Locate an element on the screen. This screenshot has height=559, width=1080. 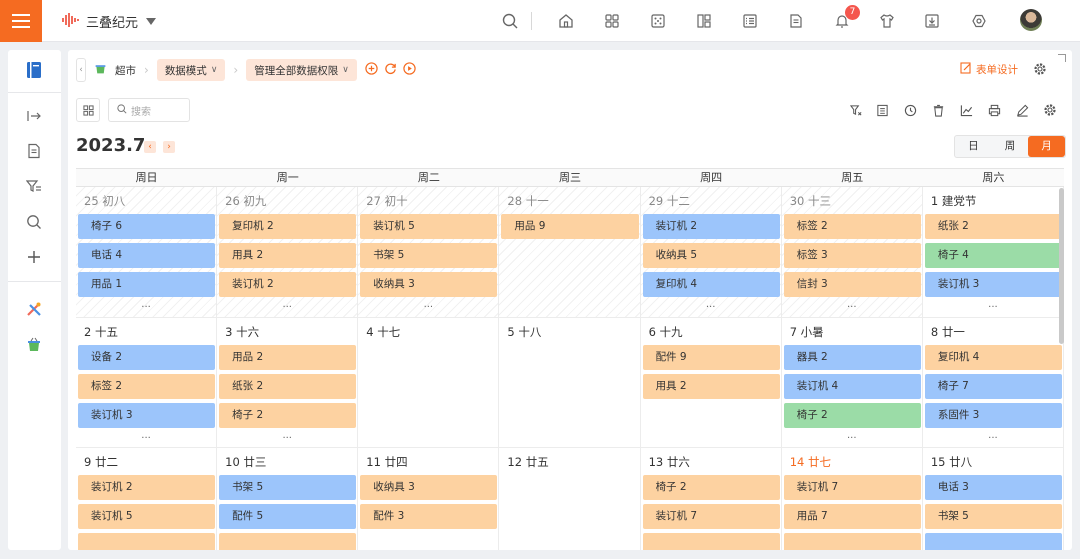
calendar-event: 配件 9 is located at coordinates (711, 357).